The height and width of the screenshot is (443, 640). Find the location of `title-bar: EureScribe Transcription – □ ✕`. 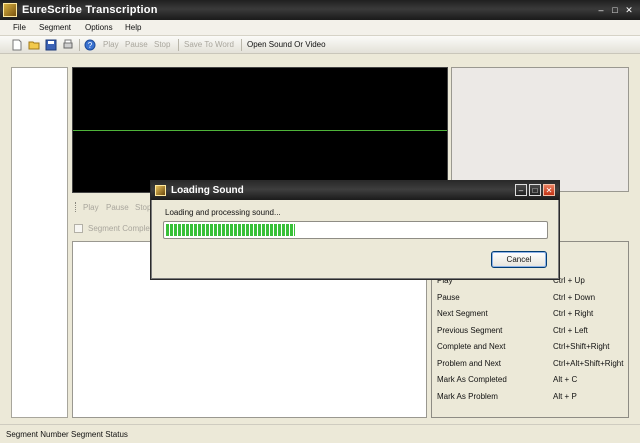

title-bar: EureScribe Transcription – □ ✕ is located at coordinates (320, 10).